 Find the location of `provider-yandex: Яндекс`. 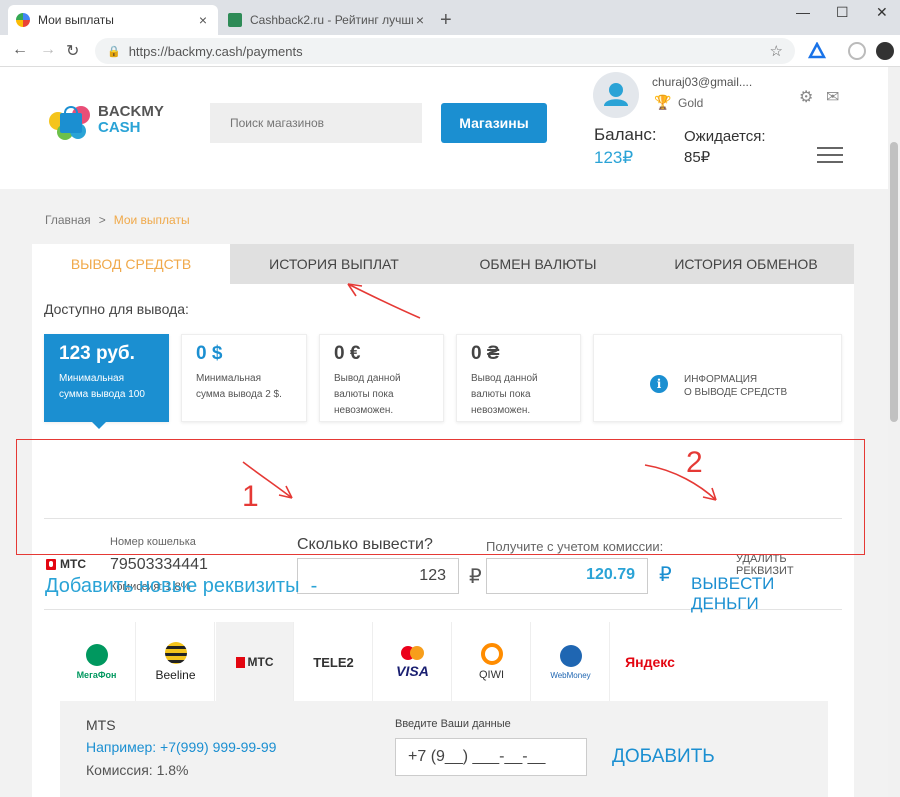

provider-yandex: Яндекс is located at coordinates (650, 662).